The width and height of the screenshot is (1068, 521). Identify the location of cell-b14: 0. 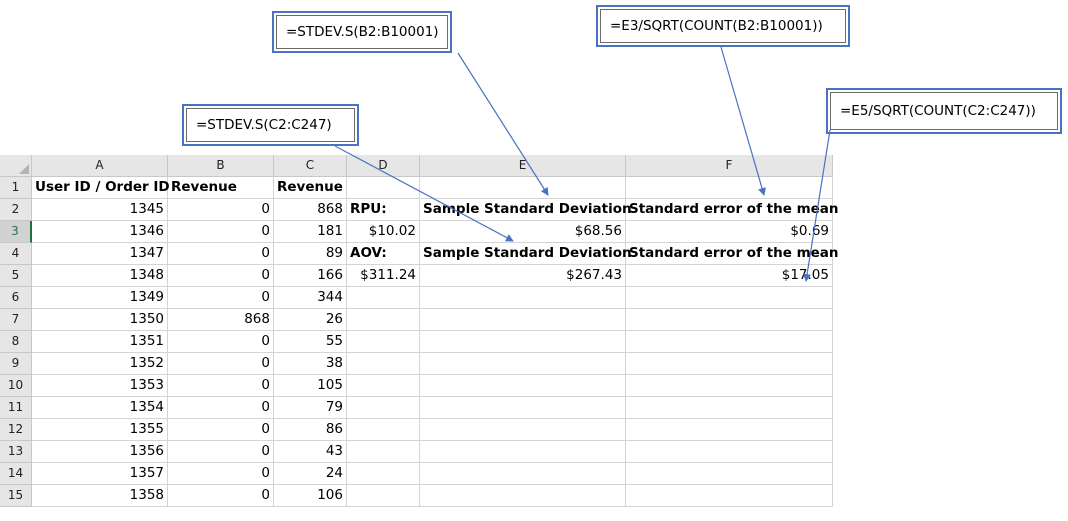
(221, 474).